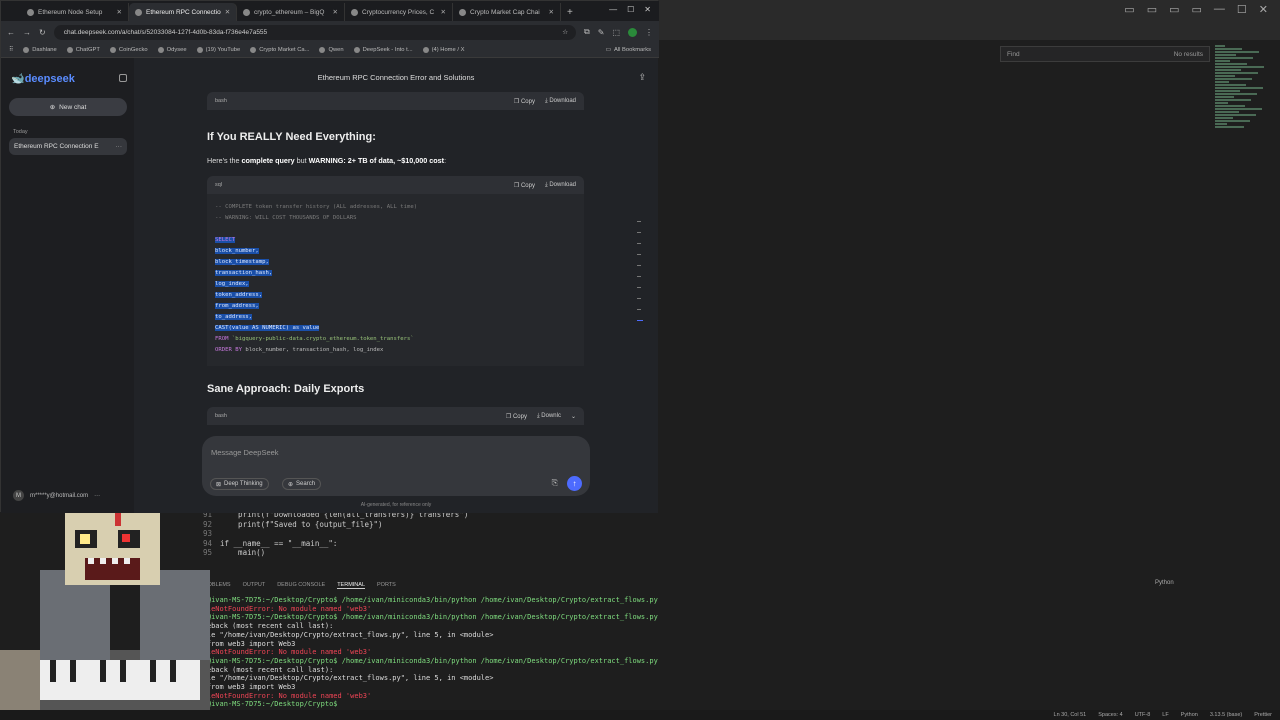 This screenshot has height=720, width=1280. Describe the element at coordinates (570, 12) in the screenshot. I see `new-tab-icon: +` at that location.